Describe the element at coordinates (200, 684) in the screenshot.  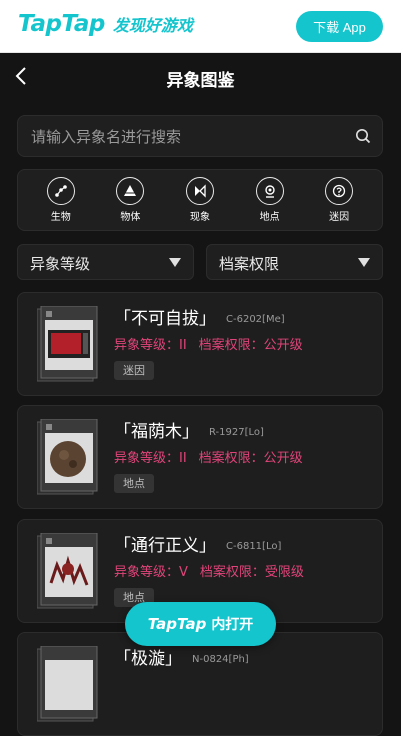
I see `anomaly-card: 「极漩」 N-0824[Ph]` at that location.